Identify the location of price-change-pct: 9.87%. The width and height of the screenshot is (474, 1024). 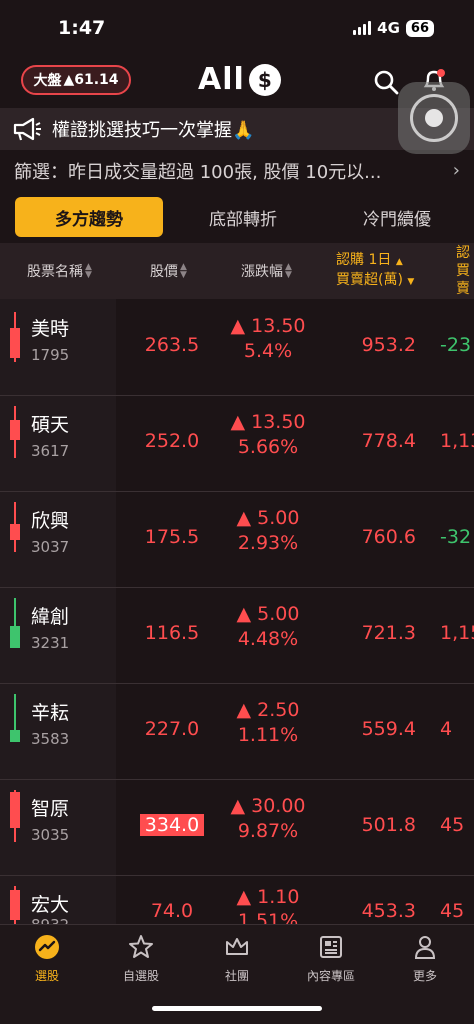
(268, 831).